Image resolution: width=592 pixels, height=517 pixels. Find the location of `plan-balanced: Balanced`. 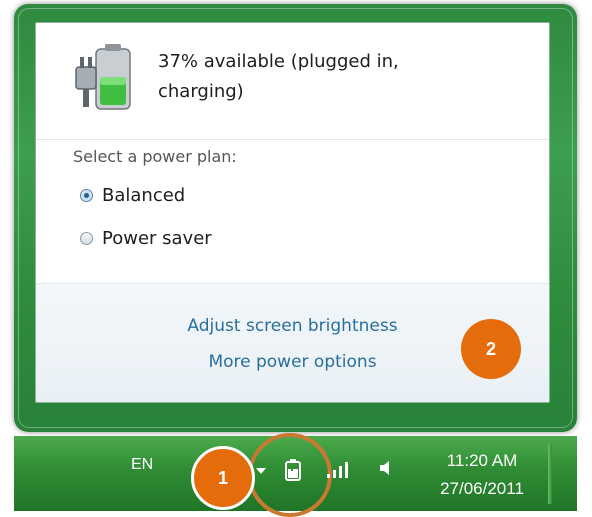

plan-balanced: Balanced is located at coordinates (132, 195).